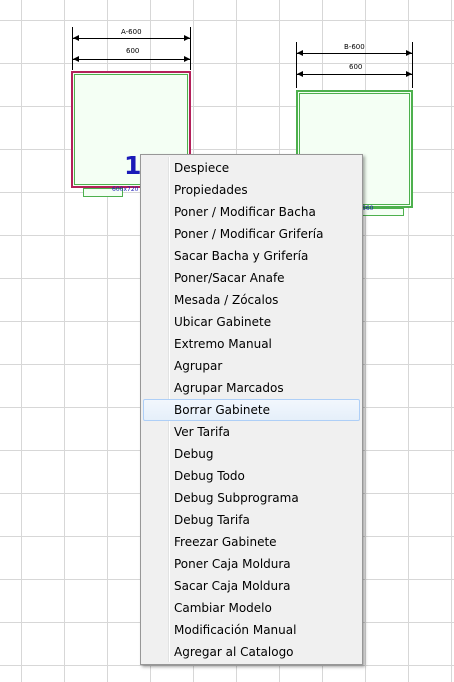 The height and width of the screenshot is (682, 454). Describe the element at coordinates (251, 542) in the screenshot. I see `menu-item-freezar-gabinete: Freezar Gabinete` at that location.